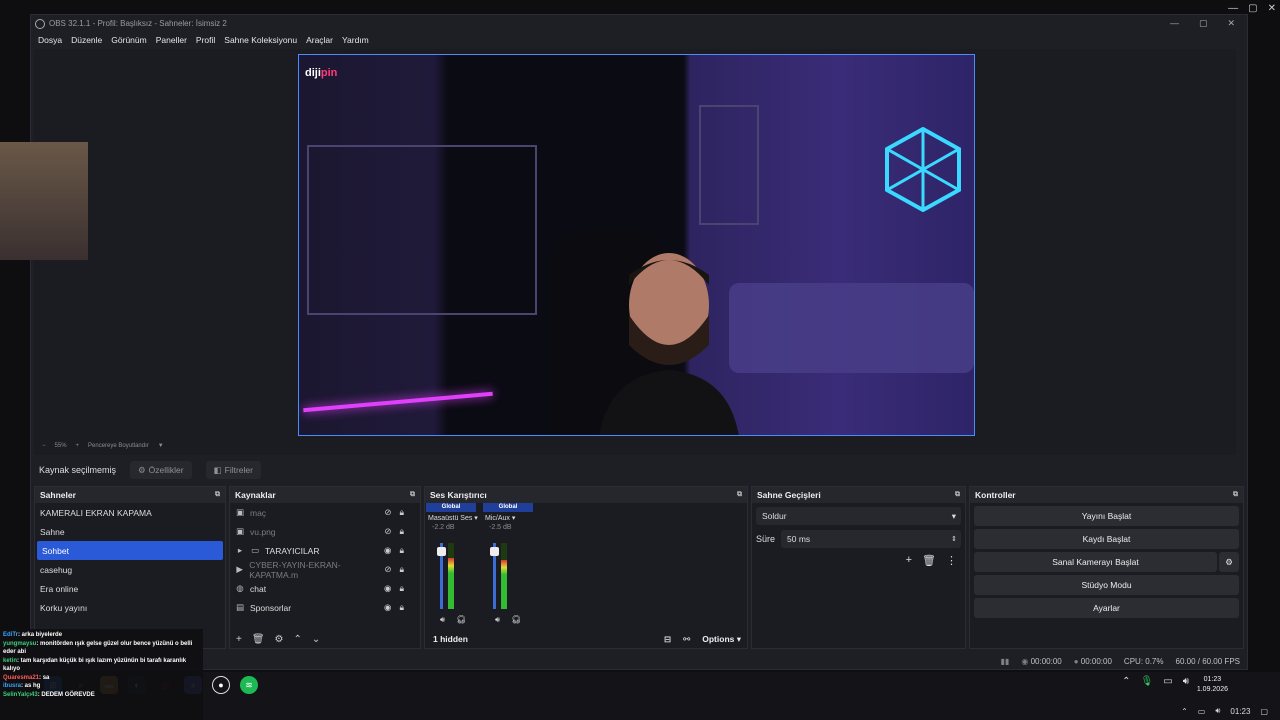 The height and width of the screenshot is (720, 1280). I want to click on chat-message: Quaresma21: sa, so click(26, 677).